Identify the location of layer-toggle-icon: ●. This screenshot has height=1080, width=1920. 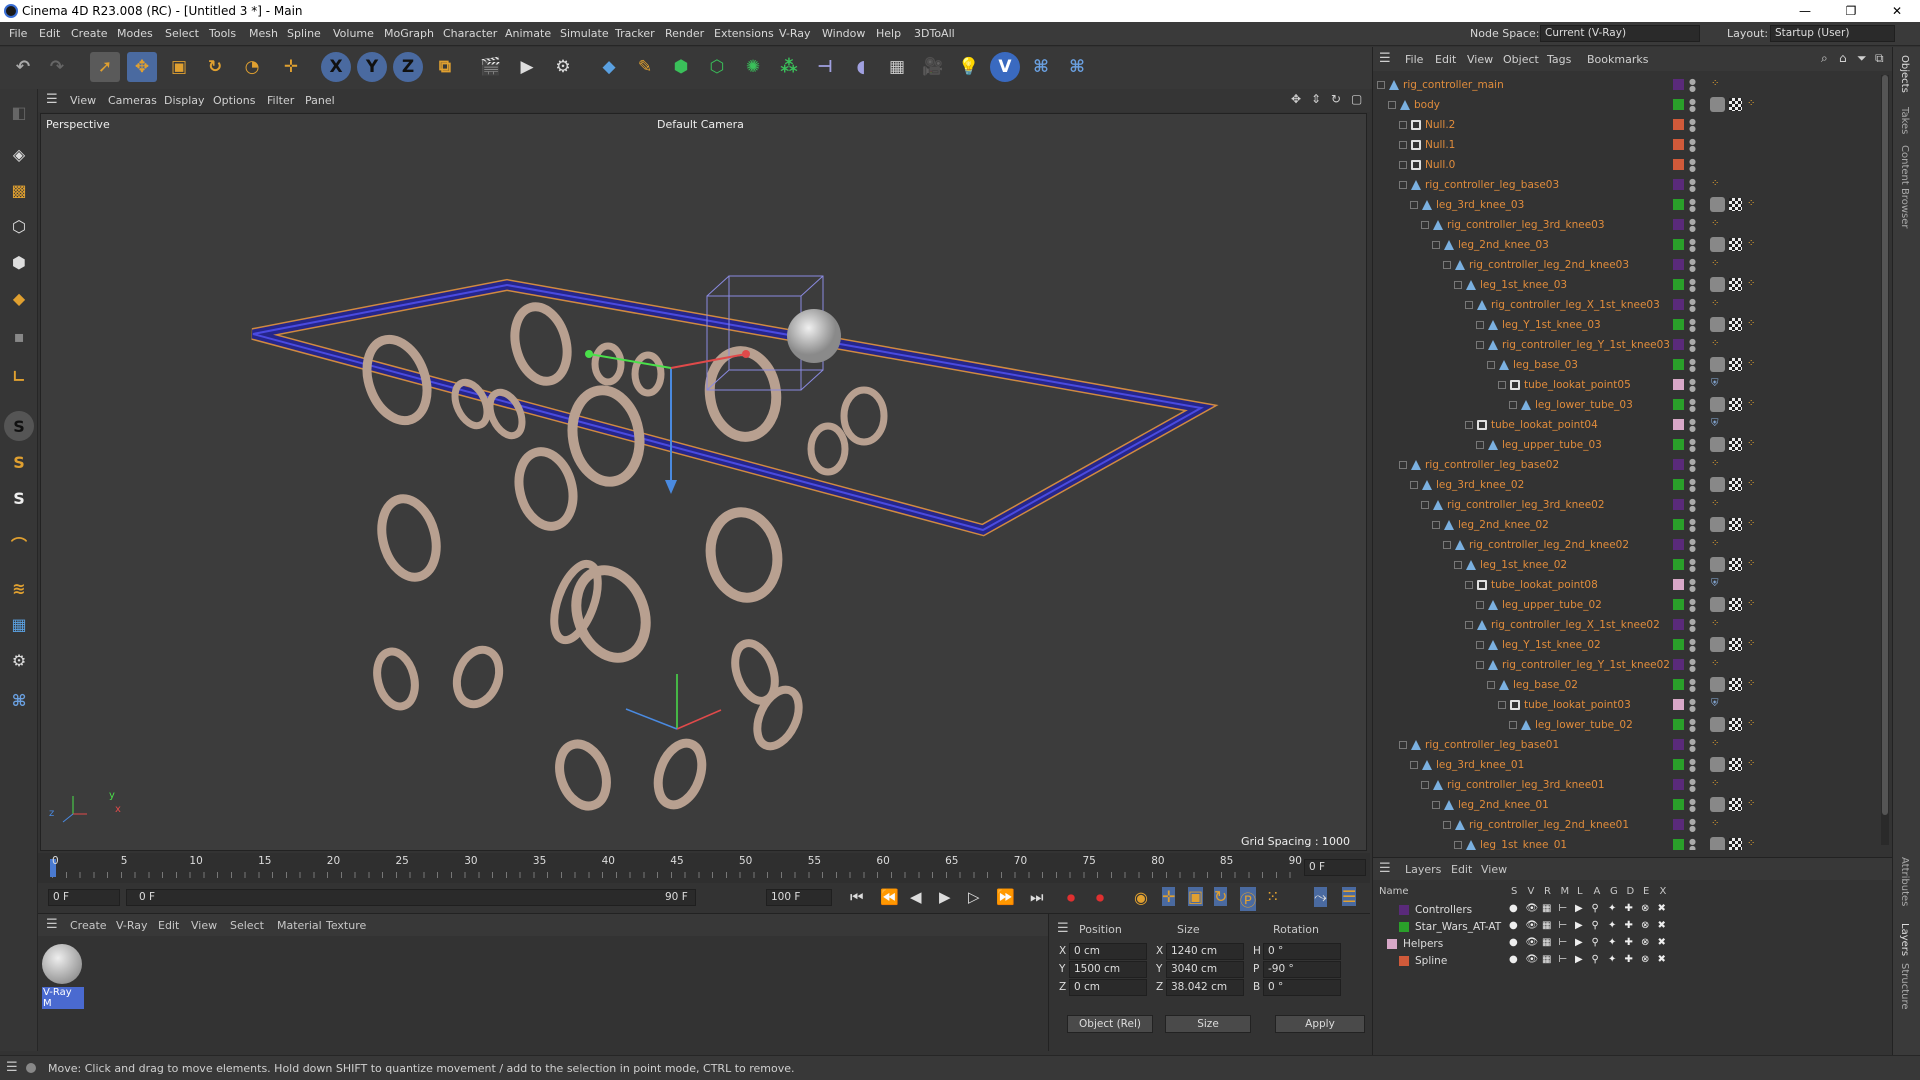
(1513, 942).